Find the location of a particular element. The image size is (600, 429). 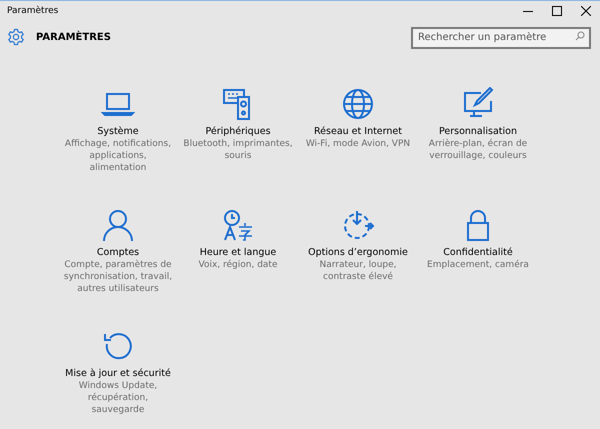

tile-title: Personnalisation is located at coordinates (477, 131).